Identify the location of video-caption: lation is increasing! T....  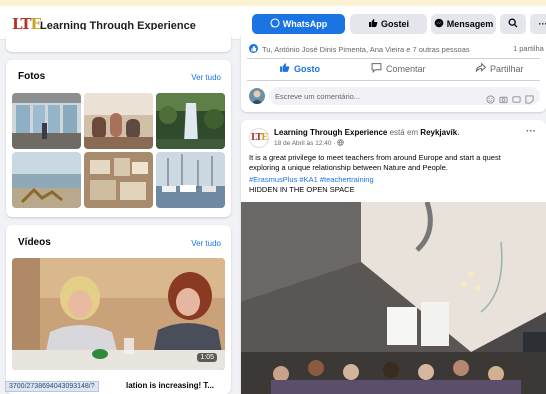
(170, 385).